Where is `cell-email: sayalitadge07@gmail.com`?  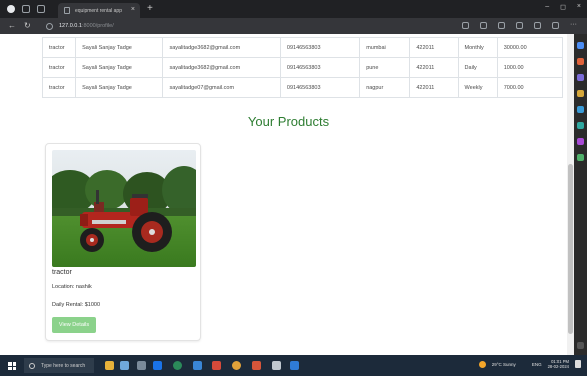
cell-email: sayalitadge07@gmail.com is located at coordinates (221, 87).